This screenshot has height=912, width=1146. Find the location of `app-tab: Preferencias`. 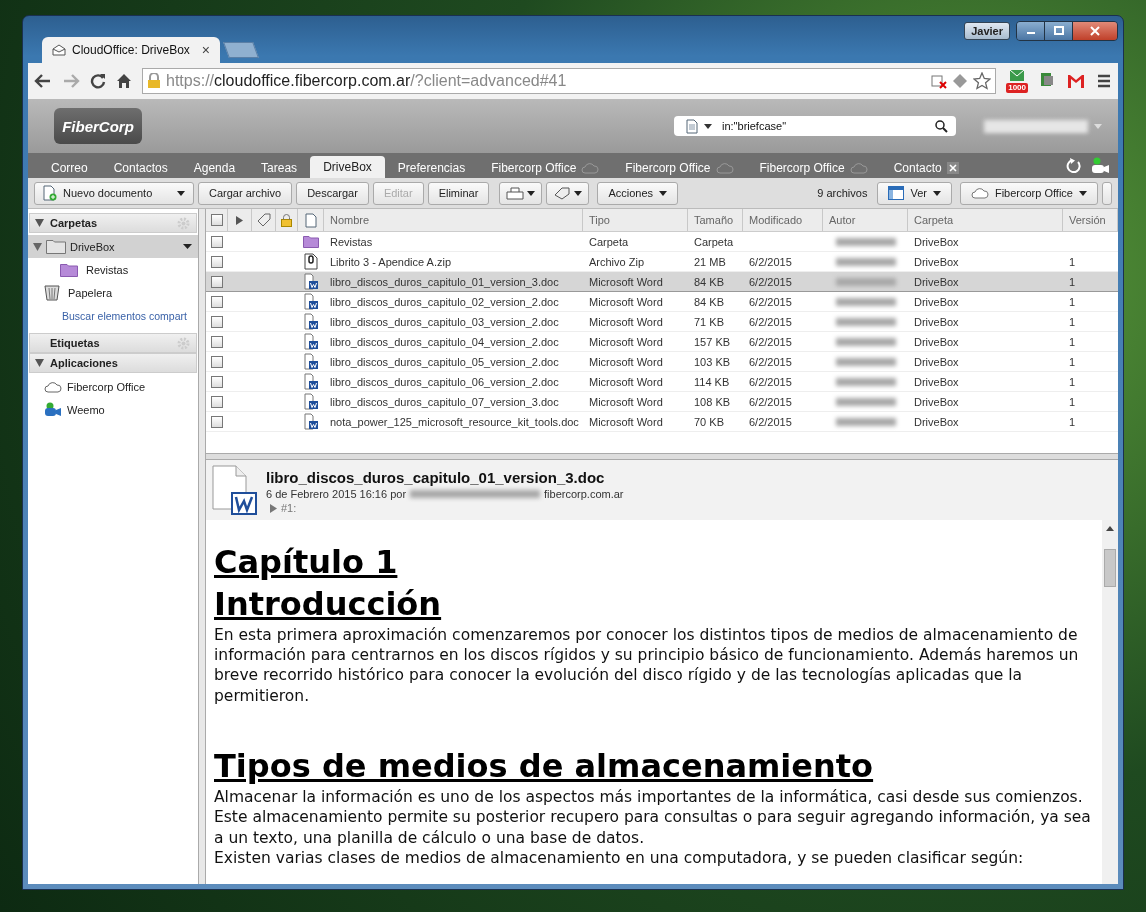

app-tab: Preferencias is located at coordinates (431, 168).